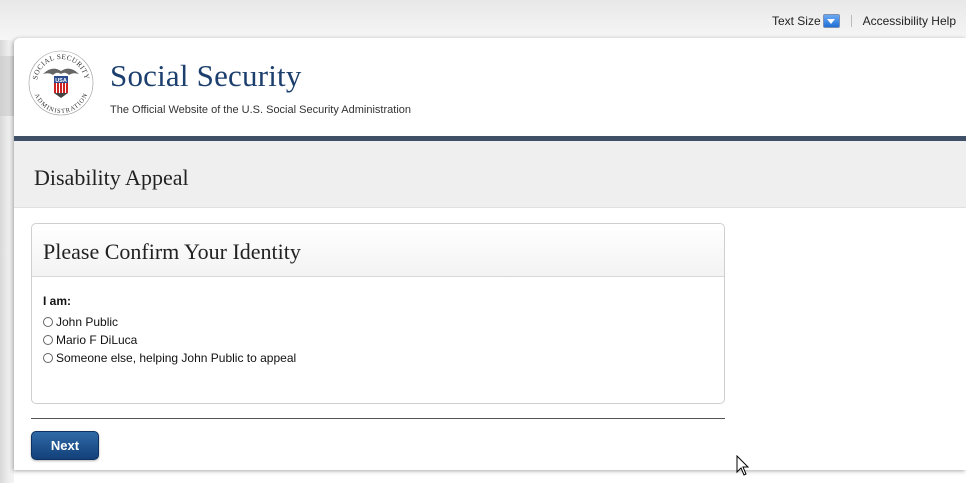 Image resolution: width=966 pixels, height=483 pixels. What do you see at coordinates (7, 86) in the screenshot?
I see `gutter-shade` at bounding box center [7, 86].